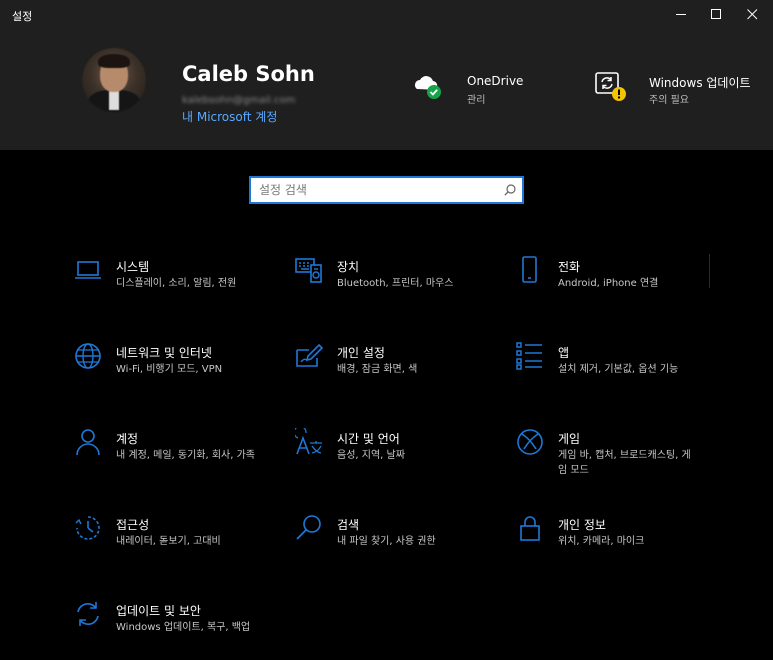 The height and width of the screenshot is (660, 773). What do you see at coordinates (308, 527) in the screenshot?
I see `magnifier-icon` at bounding box center [308, 527].